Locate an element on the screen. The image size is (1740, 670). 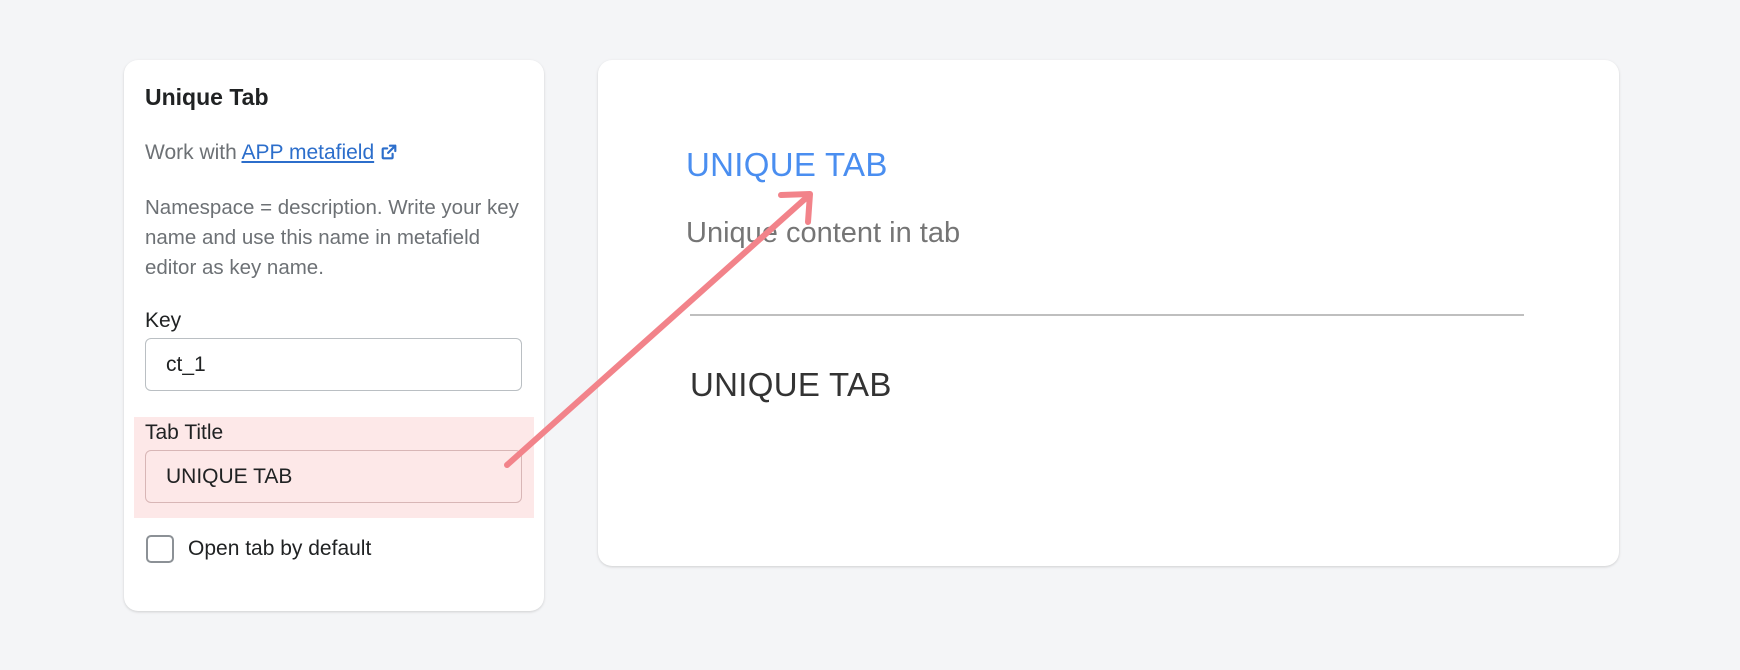
preview-tab-content: Unique content in tab is located at coordinates (823, 233).